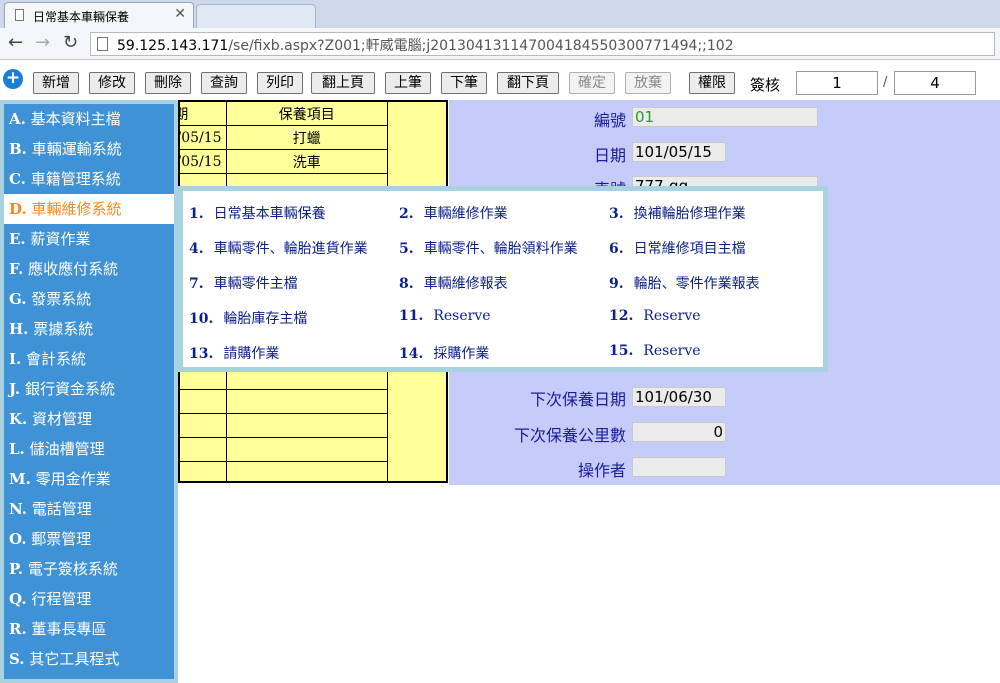  I want to click on submenu-item-1: 1. 日常基本車輛保養, so click(257, 213).